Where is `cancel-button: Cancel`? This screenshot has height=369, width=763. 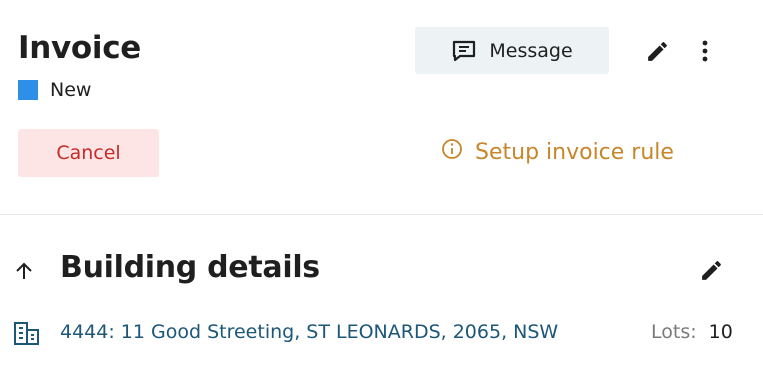 cancel-button: Cancel is located at coordinates (88, 153).